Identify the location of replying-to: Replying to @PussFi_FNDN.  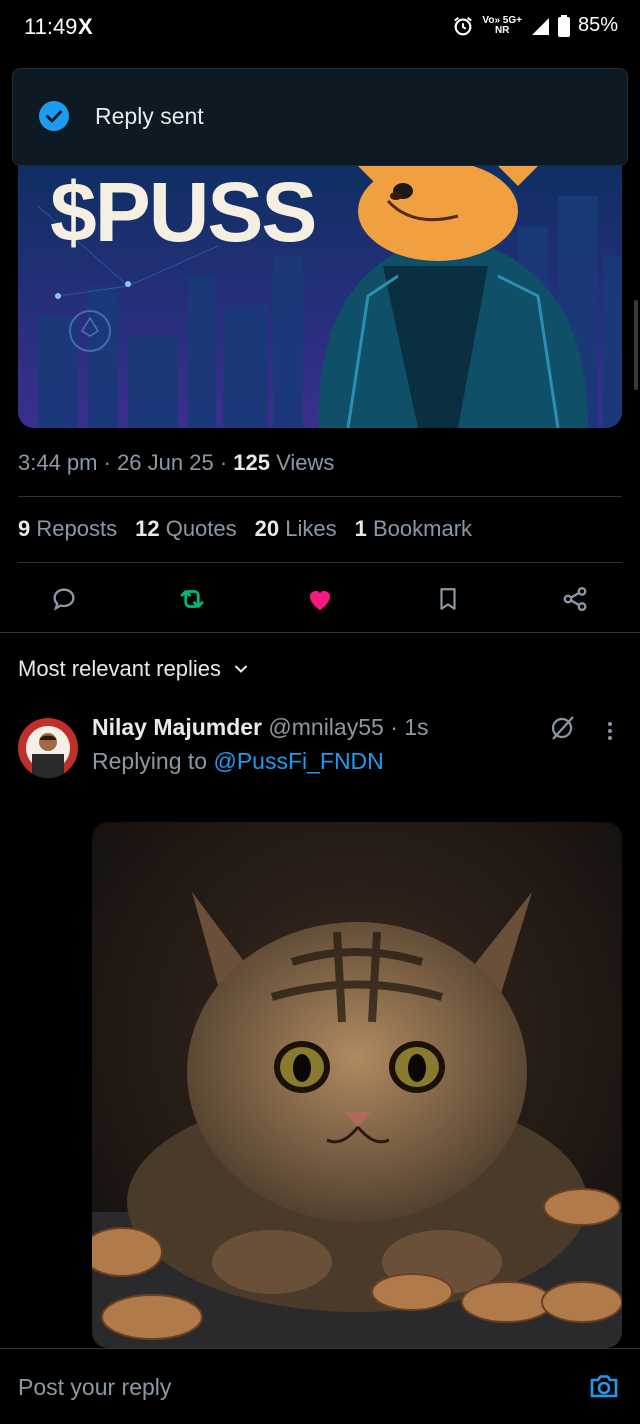
(238, 761).